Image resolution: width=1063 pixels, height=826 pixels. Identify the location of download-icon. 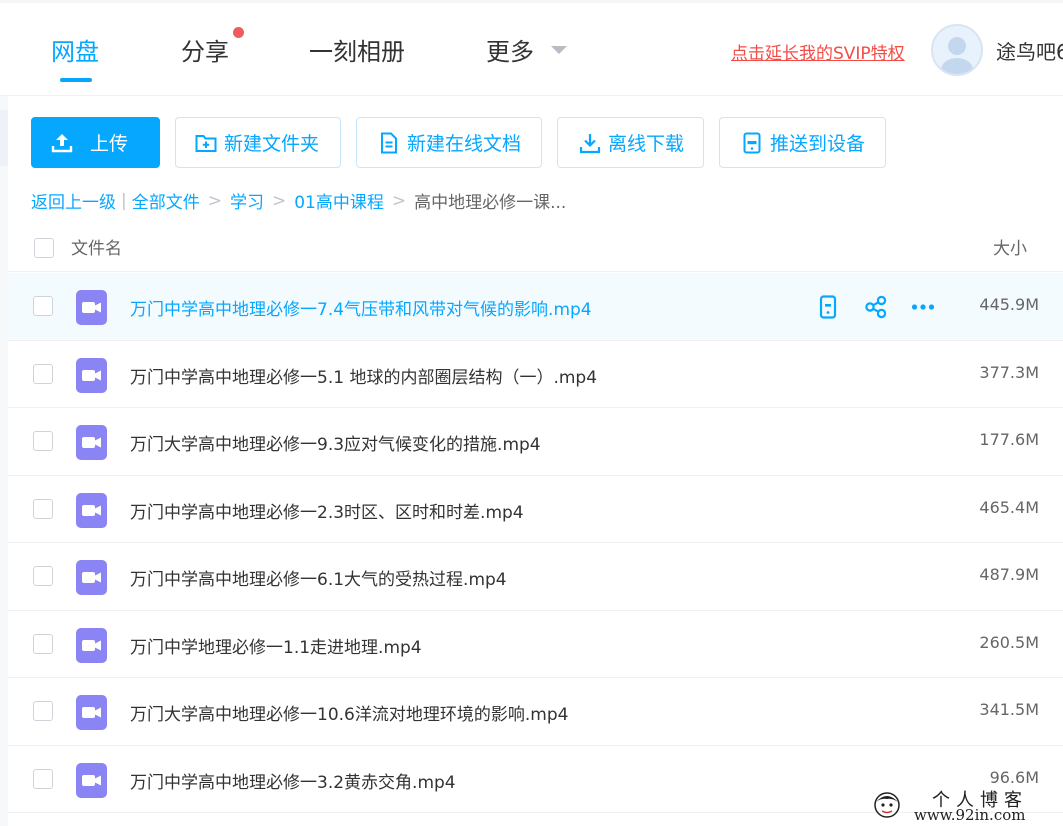
(590, 143).